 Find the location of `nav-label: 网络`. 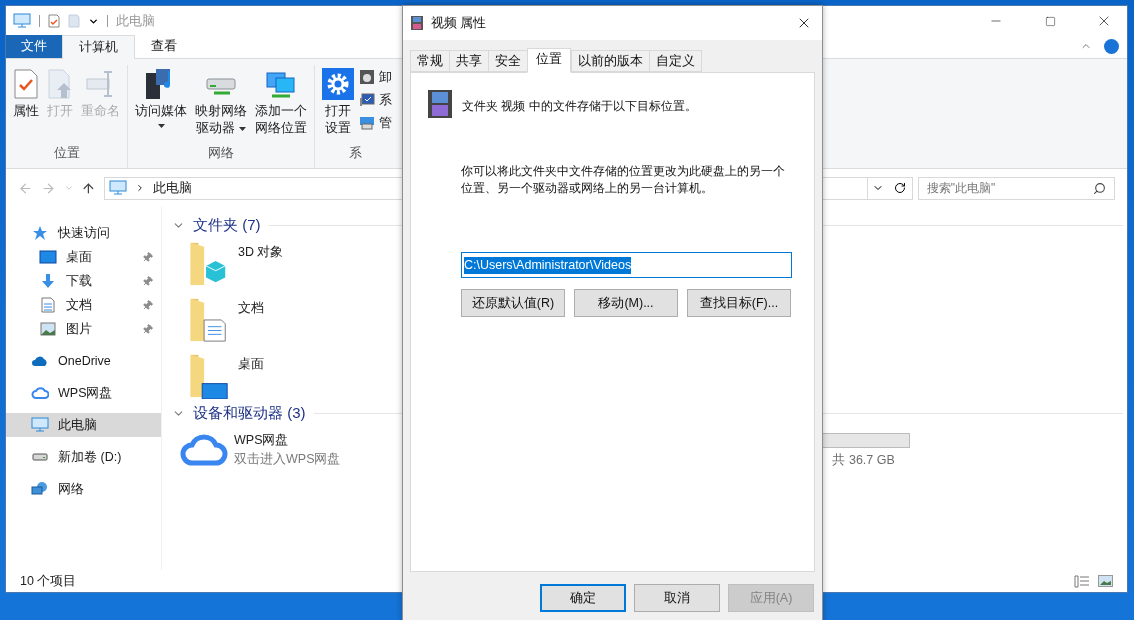

nav-label: 网络 is located at coordinates (71, 489).